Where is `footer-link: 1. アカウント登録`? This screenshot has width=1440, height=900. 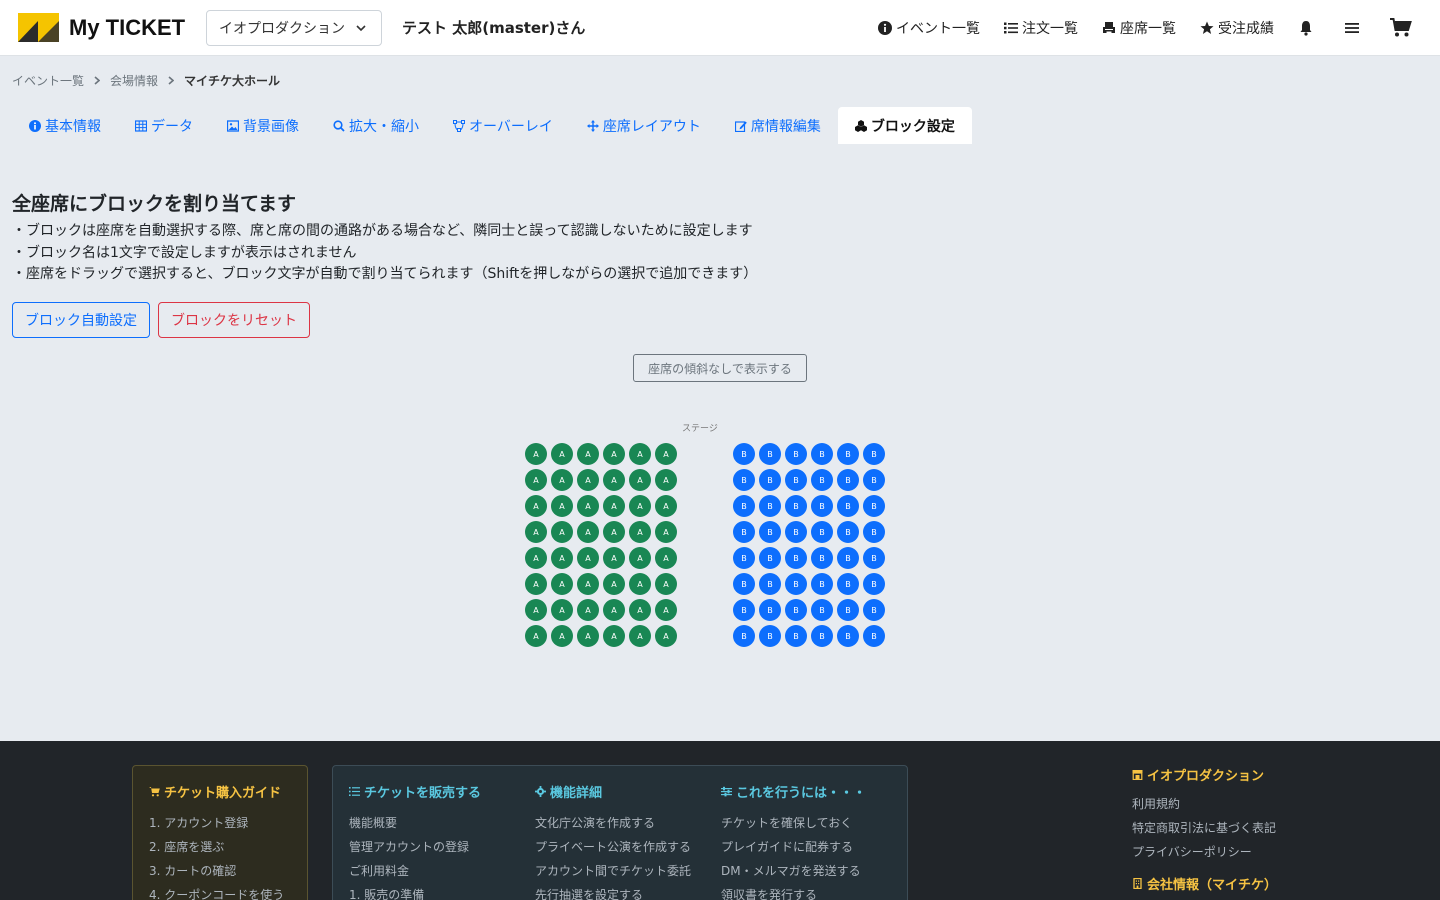
footer-link: 1. アカウント登録 is located at coordinates (220, 823).